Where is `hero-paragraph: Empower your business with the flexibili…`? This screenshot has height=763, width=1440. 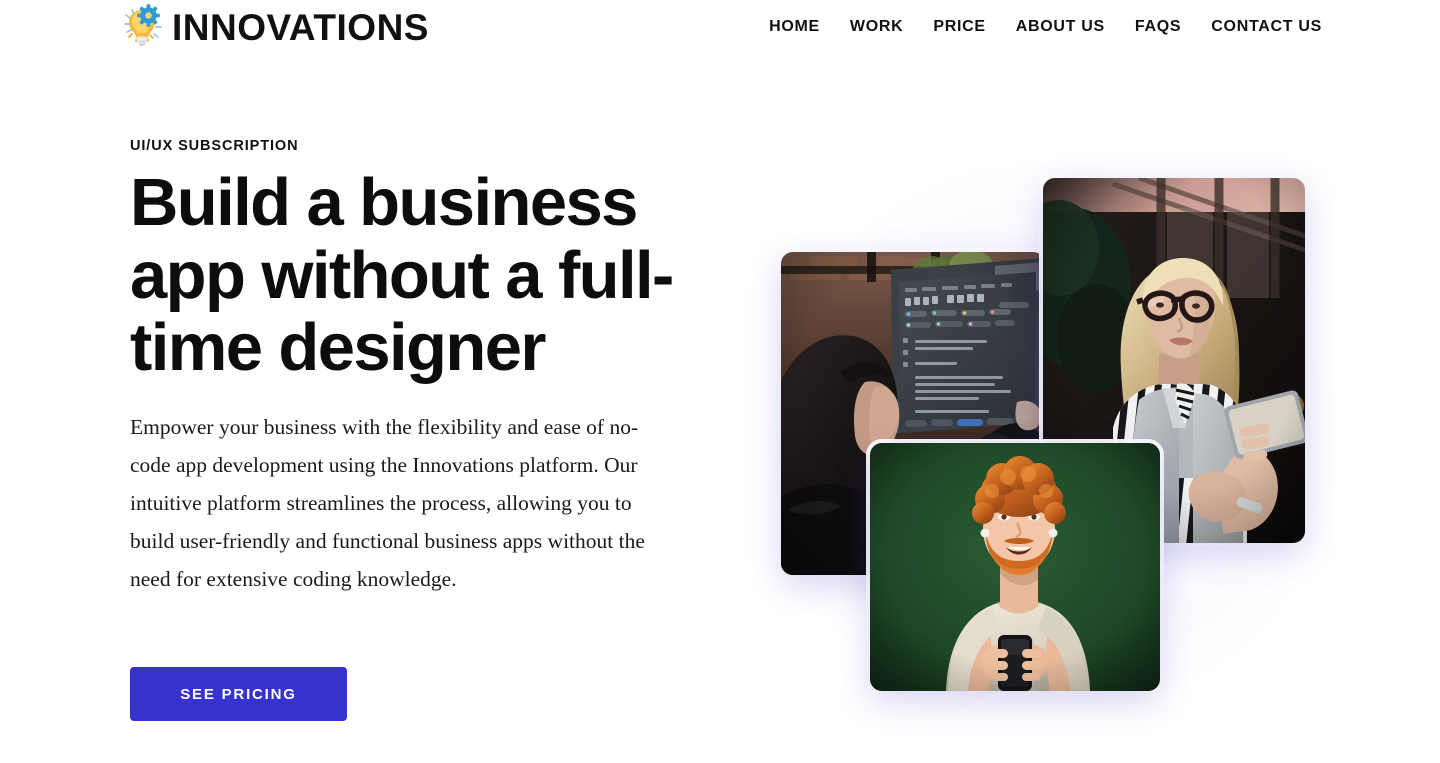 hero-paragraph: Empower your business with the flexibili… is located at coordinates (387, 503).